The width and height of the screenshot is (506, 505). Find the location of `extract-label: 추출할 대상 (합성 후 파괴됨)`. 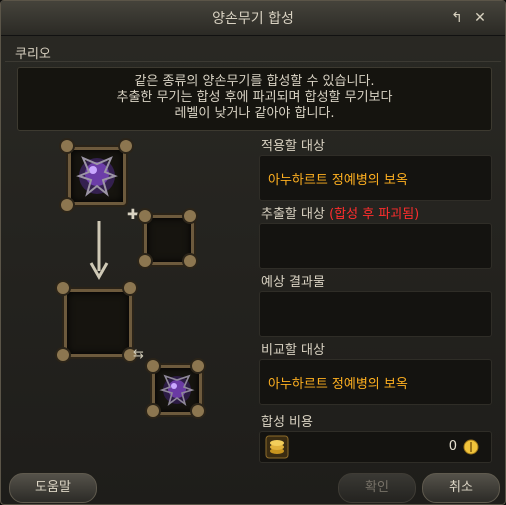

extract-label: 추출할 대상 (합성 후 파괴됨) is located at coordinates (340, 212).